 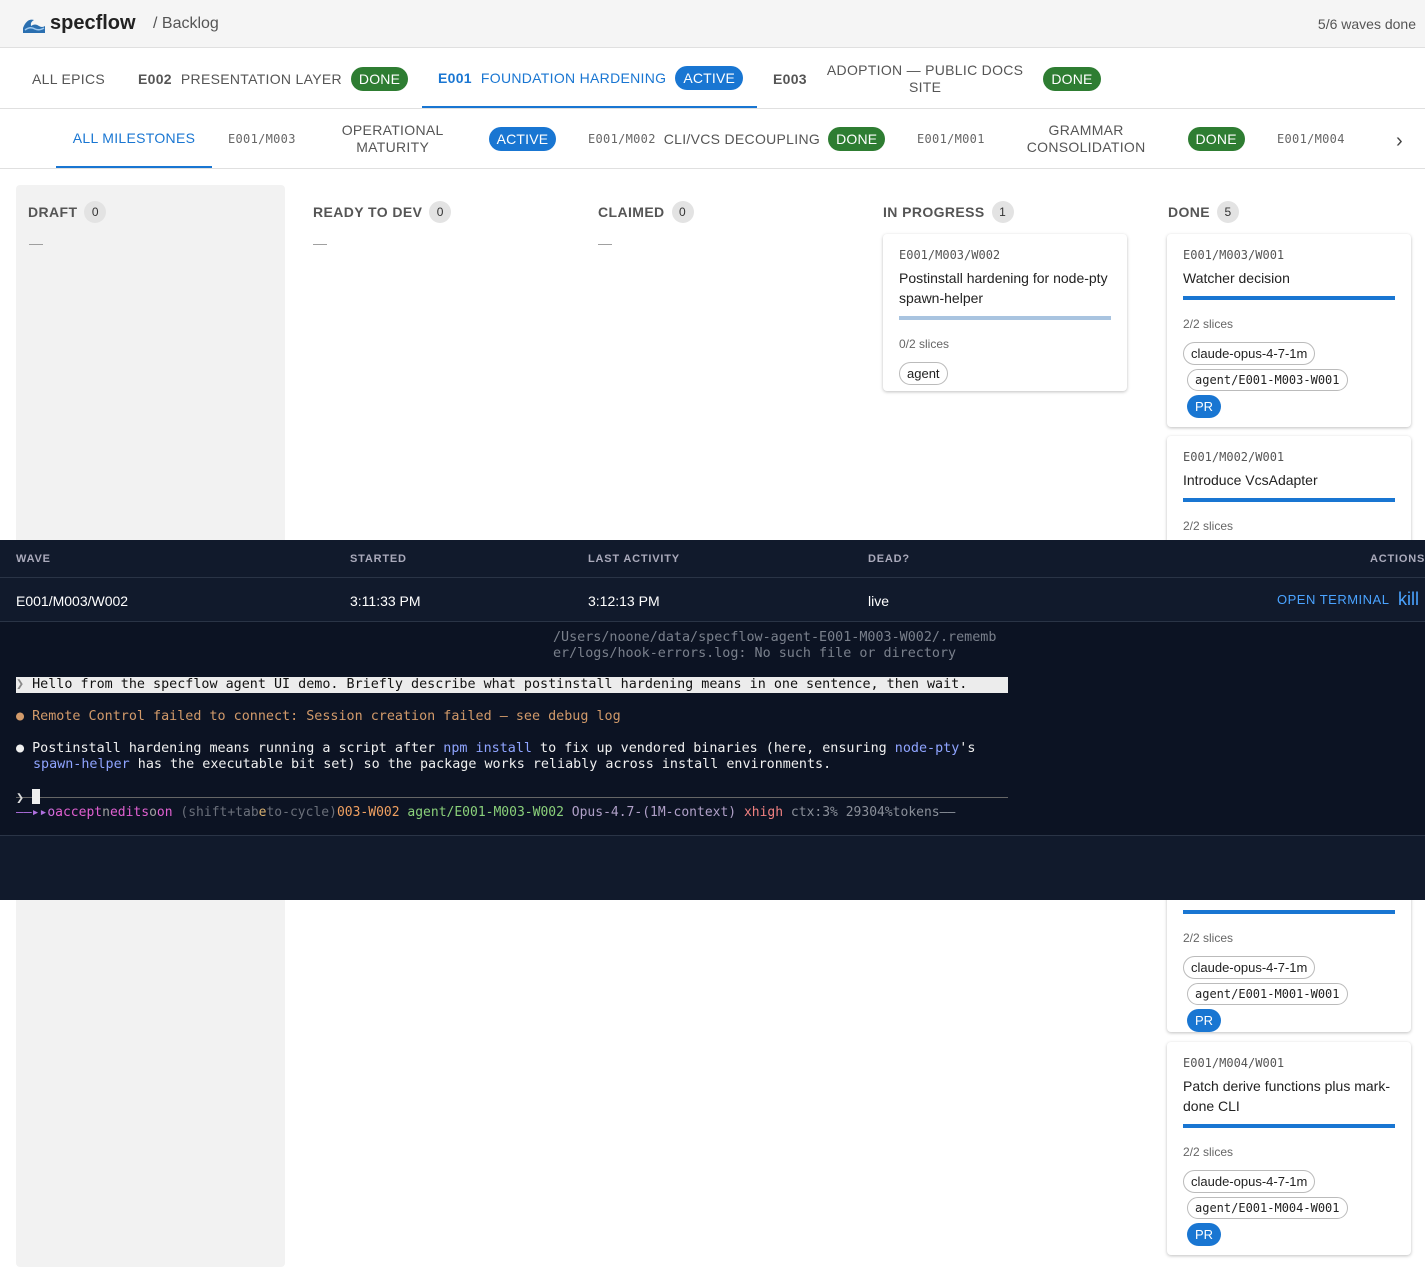 What do you see at coordinates (1086, 146) in the screenshot?
I see `milestone-name-line: CONSOLIDATION` at bounding box center [1086, 146].